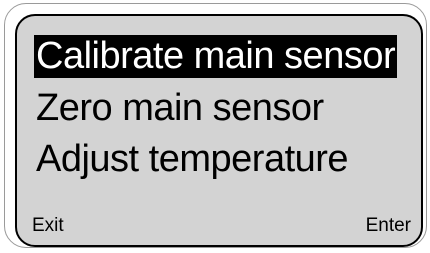 This screenshot has width=430, height=253. I want to click on exit-softkey: Exit, so click(48, 226).